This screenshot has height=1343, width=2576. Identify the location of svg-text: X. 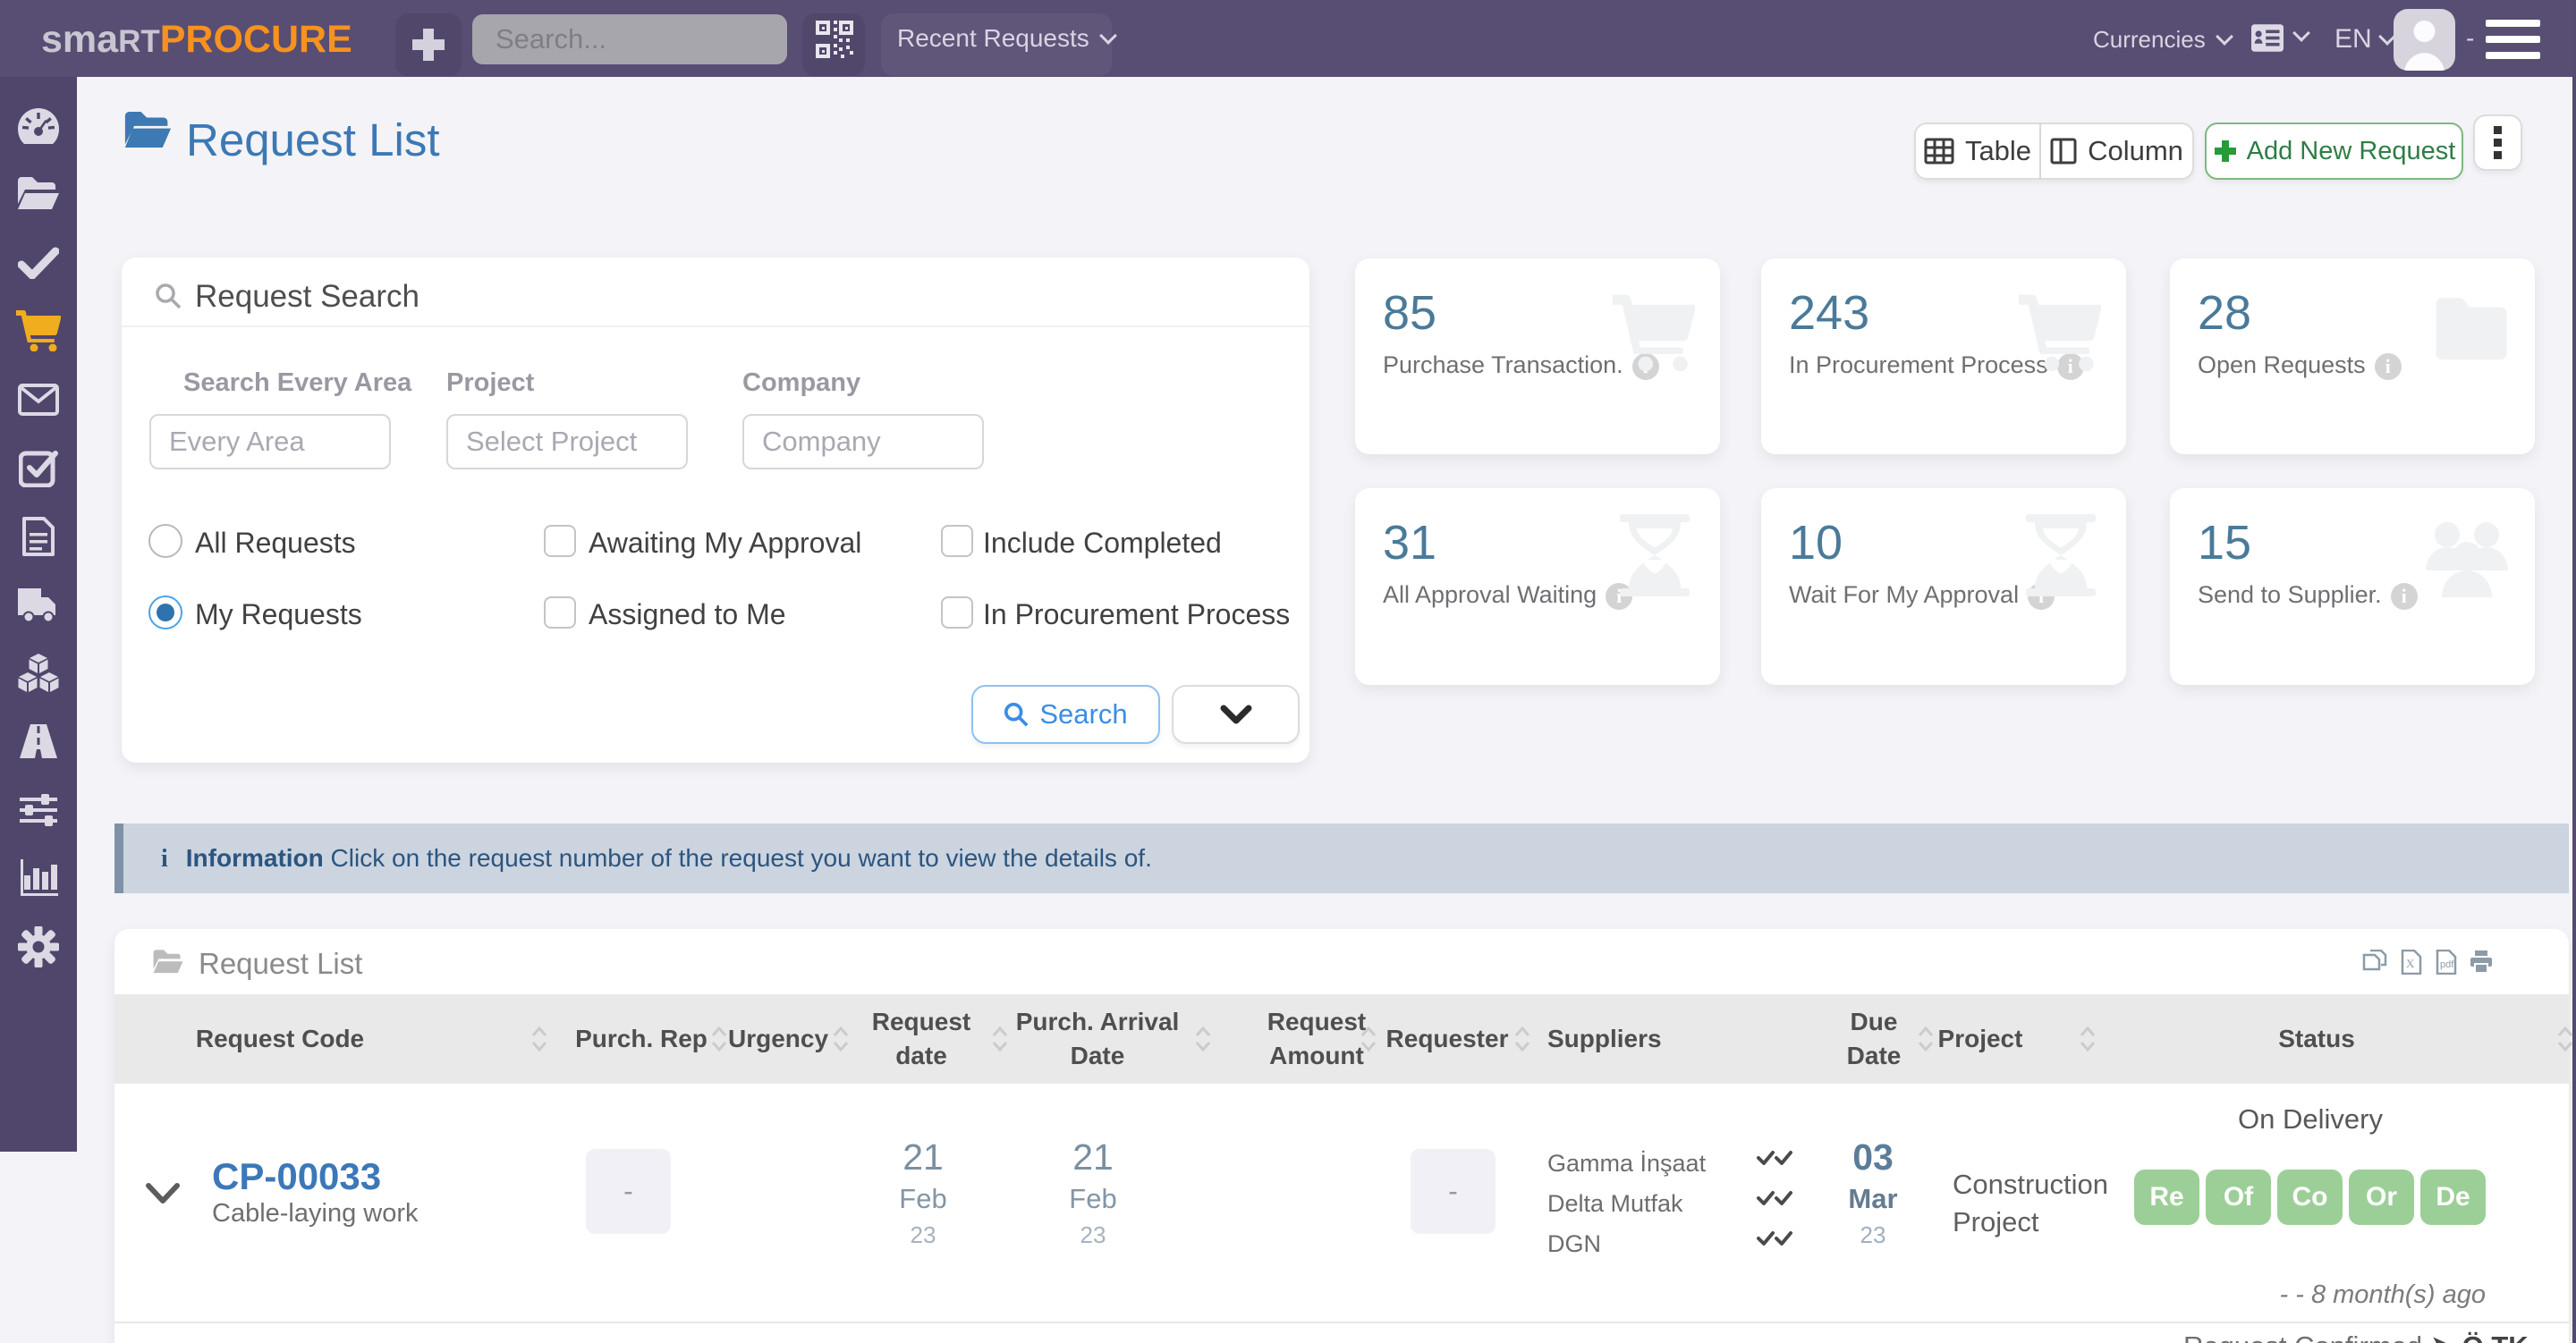
(2410, 963).